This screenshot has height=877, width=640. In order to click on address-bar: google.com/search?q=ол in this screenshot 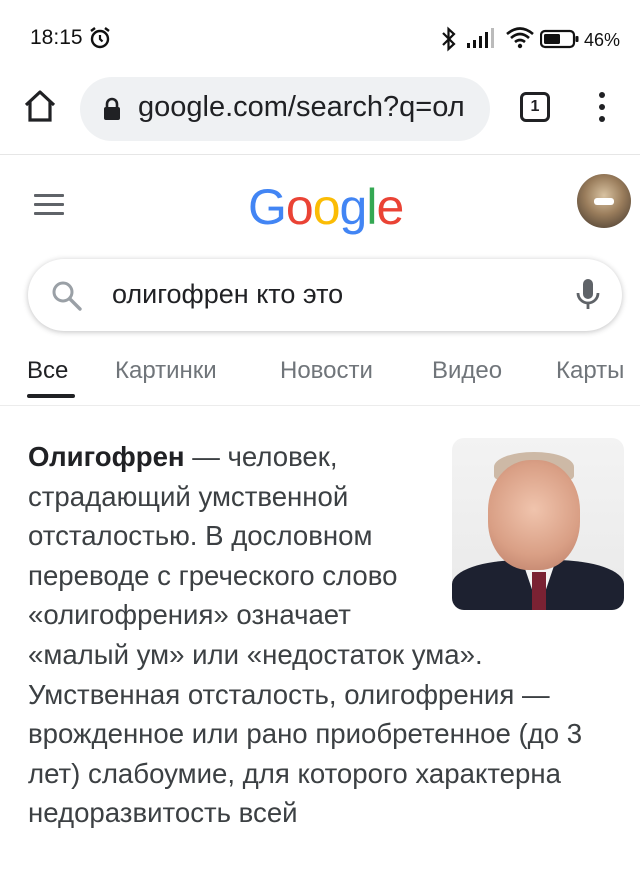, I will do `click(285, 109)`.